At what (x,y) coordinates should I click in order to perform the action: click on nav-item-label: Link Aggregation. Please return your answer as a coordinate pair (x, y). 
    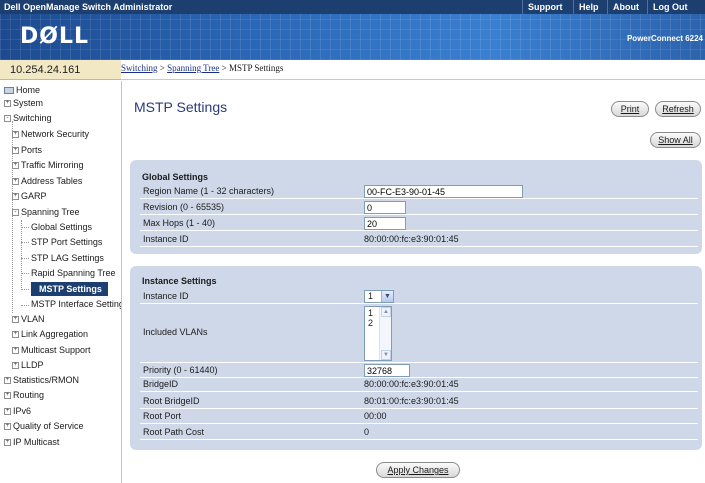
    Looking at the image, I should click on (55, 334).